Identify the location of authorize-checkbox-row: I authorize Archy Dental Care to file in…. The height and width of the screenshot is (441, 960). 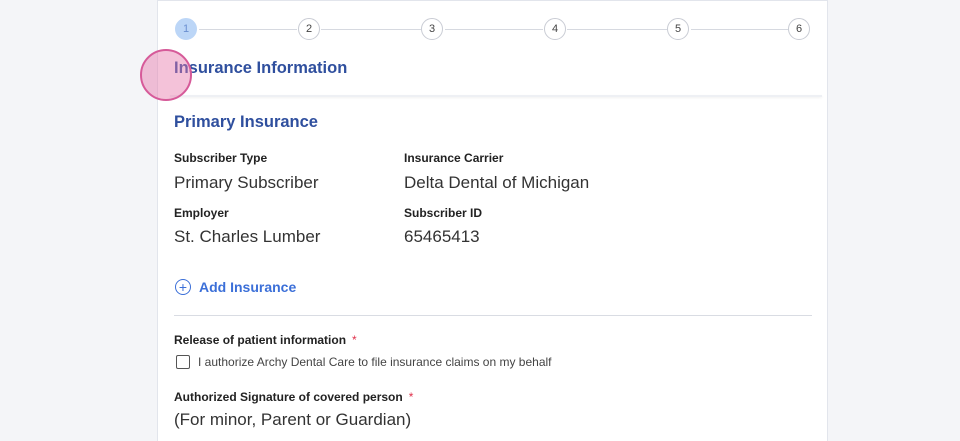
(364, 362).